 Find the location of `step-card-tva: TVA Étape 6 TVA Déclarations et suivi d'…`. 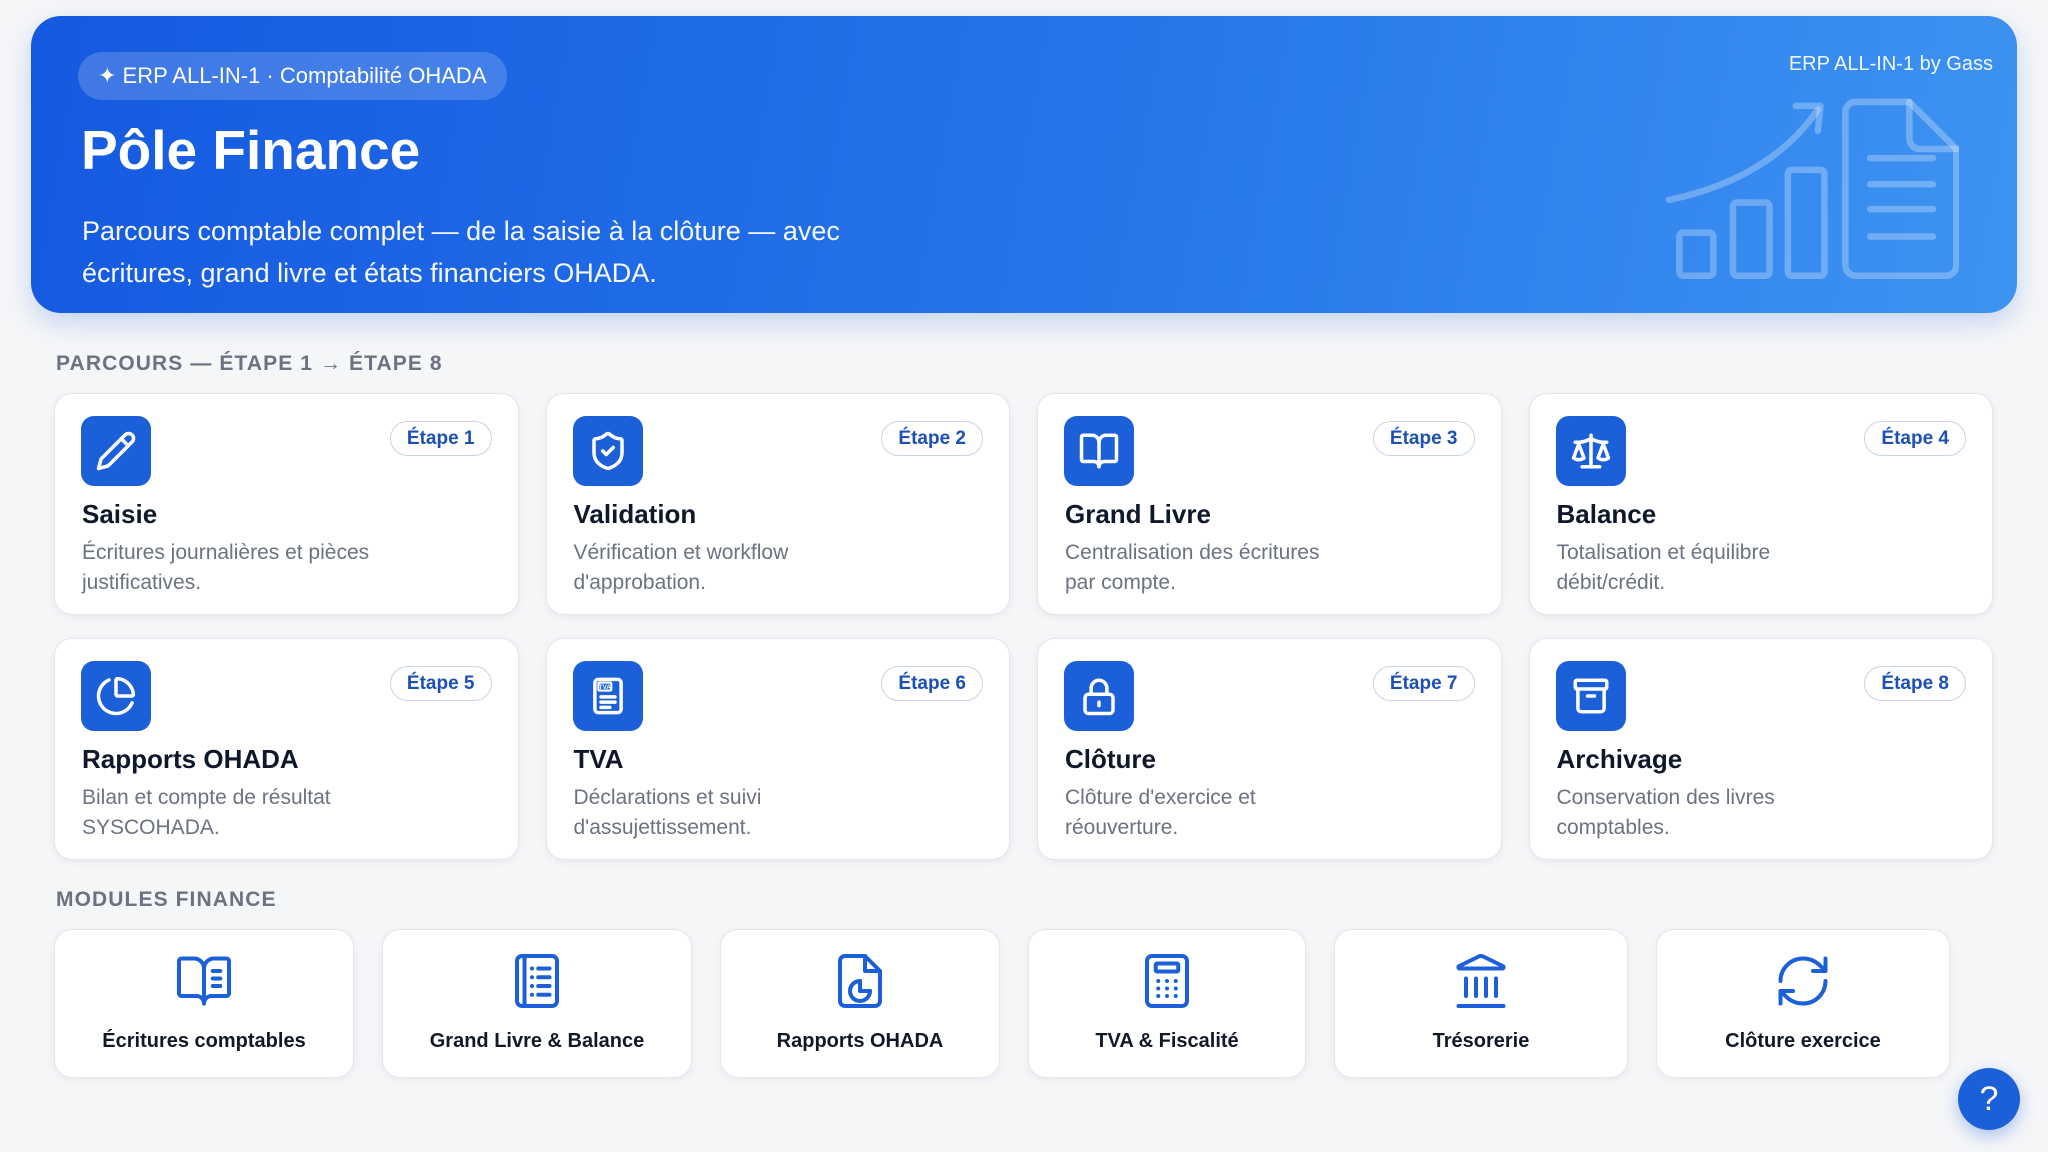

step-card-tva: TVA Étape 6 TVA Déclarations et suivi d'… is located at coordinates (777, 749).